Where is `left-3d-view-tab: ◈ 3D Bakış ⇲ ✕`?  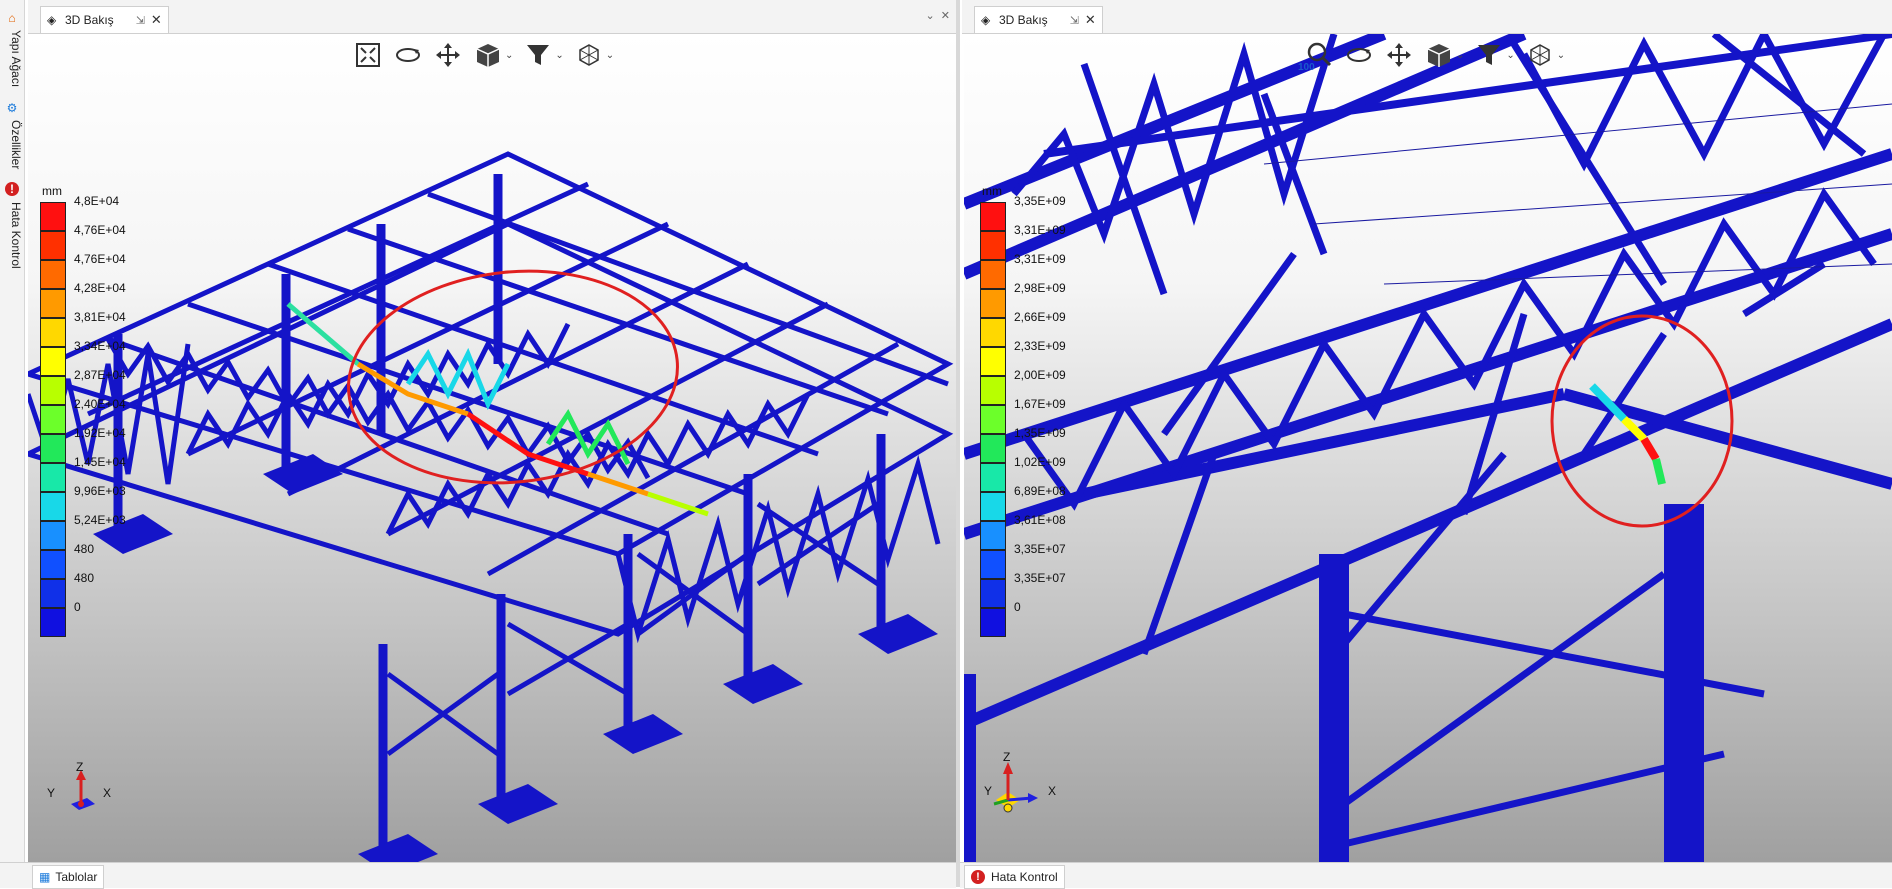 left-3d-view-tab: ◈ 3D Bakış ⇲ ✕ is located at coordinates (104, 19).